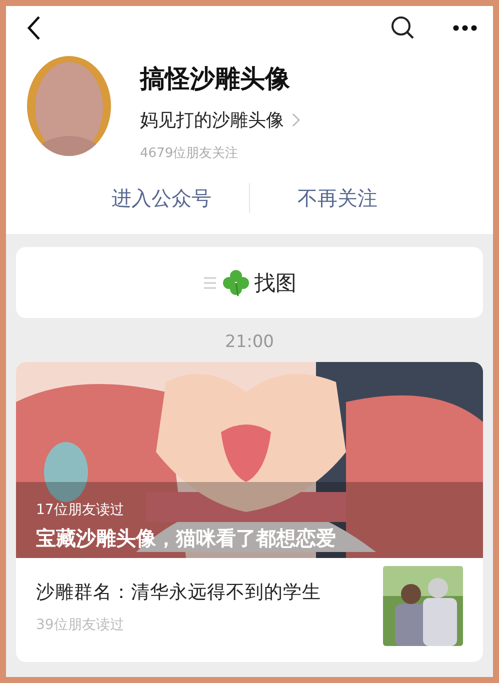 Image resolution: width=499 pixels, height=683 pixels. Describe the element at coordinates (205, 591) in the screenshot. I see `article-title: 沙雕群名：清华永远得不到的学生` at that location.